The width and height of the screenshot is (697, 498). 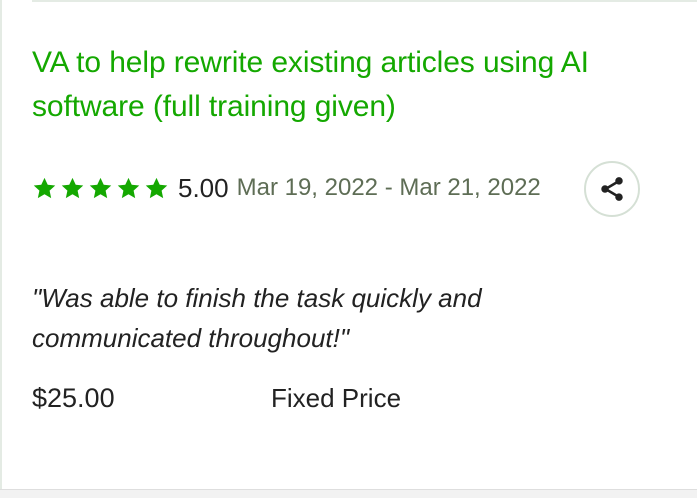 What do you see at coordinates (388, 187) in the screenshot?
I see `job-date-range: Mar 19, 2022 - Mar 21, 2022` at bounding box center [388, 187].